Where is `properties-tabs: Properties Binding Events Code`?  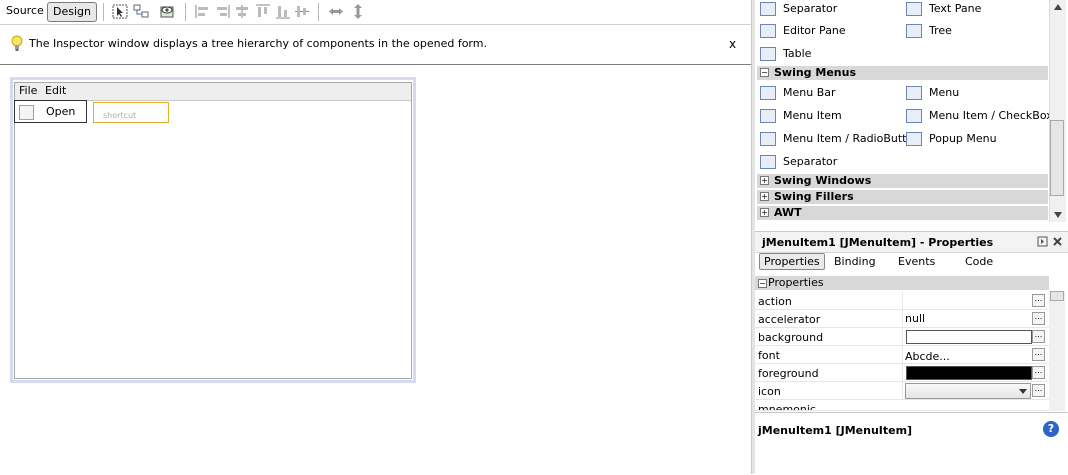
properties-tabs: Properties Binding Events Code is located at coordinates (911, 262).